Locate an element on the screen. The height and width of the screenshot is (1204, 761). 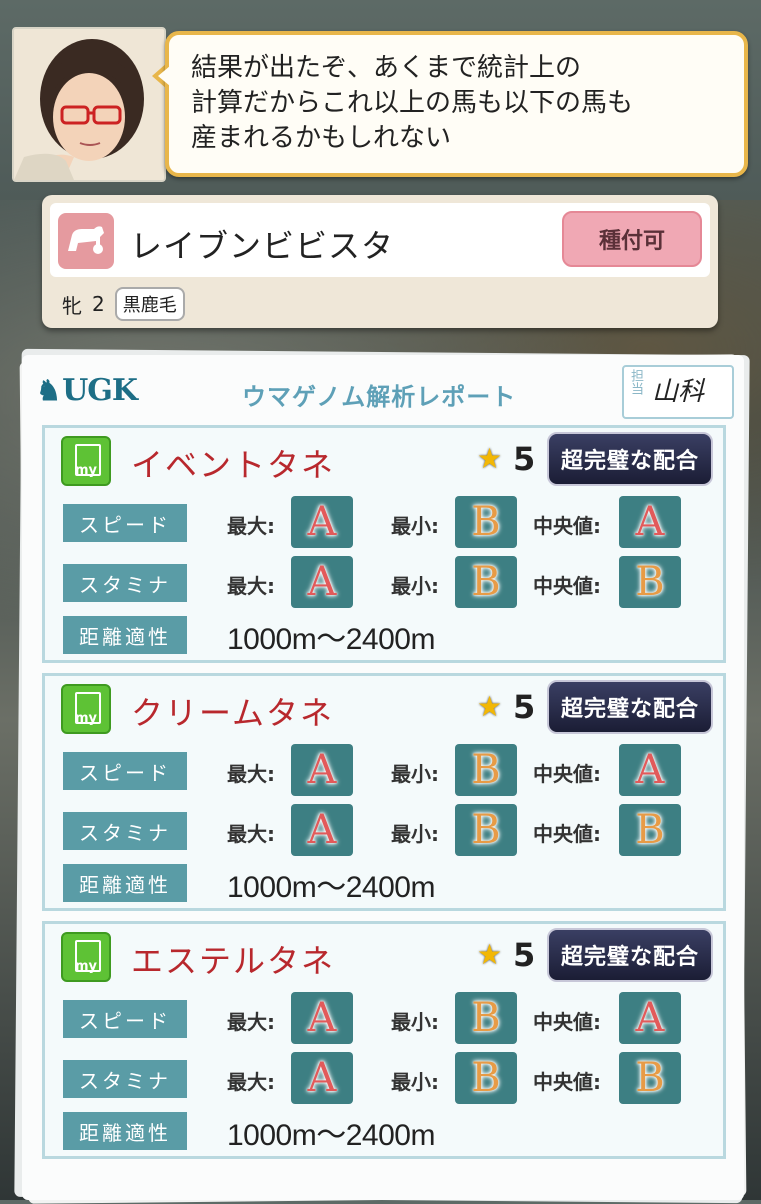
seed-name: イベントタネ is located at coordinates (233, 465).